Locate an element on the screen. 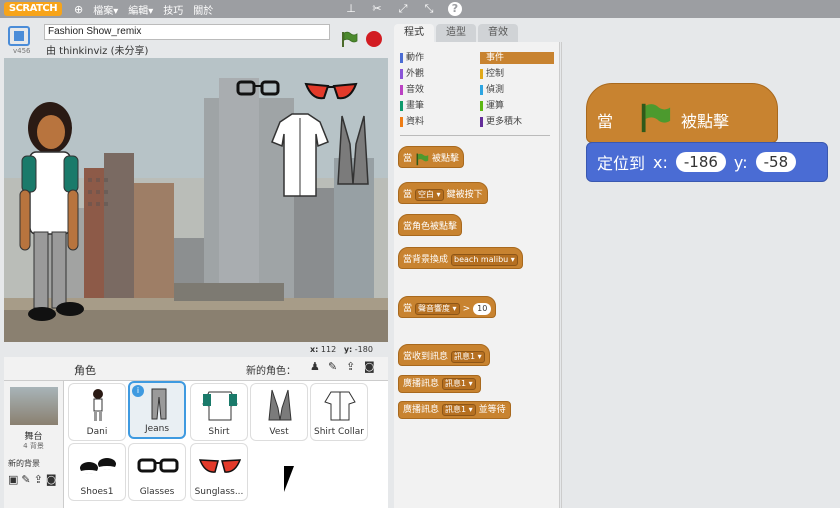  block-when-flag-clicked: 當 被點擊 is located at coordinates (431, 157).